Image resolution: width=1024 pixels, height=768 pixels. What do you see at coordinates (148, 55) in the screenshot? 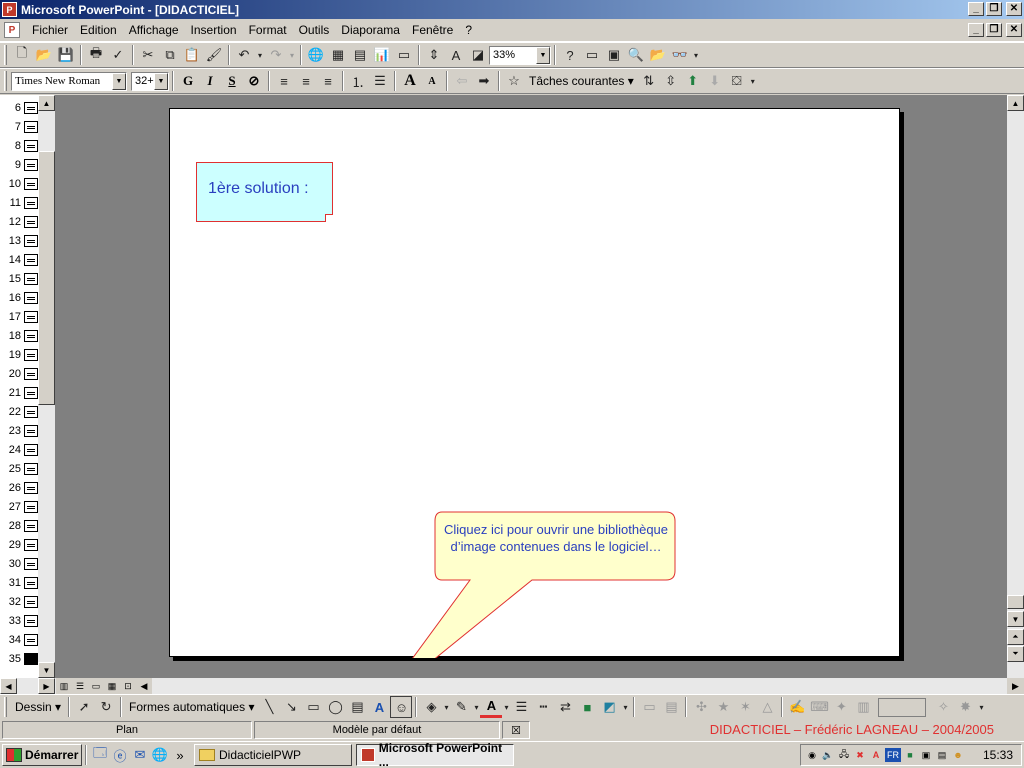
I see `cut-icon: ✂` at bounding box center [148, 55].